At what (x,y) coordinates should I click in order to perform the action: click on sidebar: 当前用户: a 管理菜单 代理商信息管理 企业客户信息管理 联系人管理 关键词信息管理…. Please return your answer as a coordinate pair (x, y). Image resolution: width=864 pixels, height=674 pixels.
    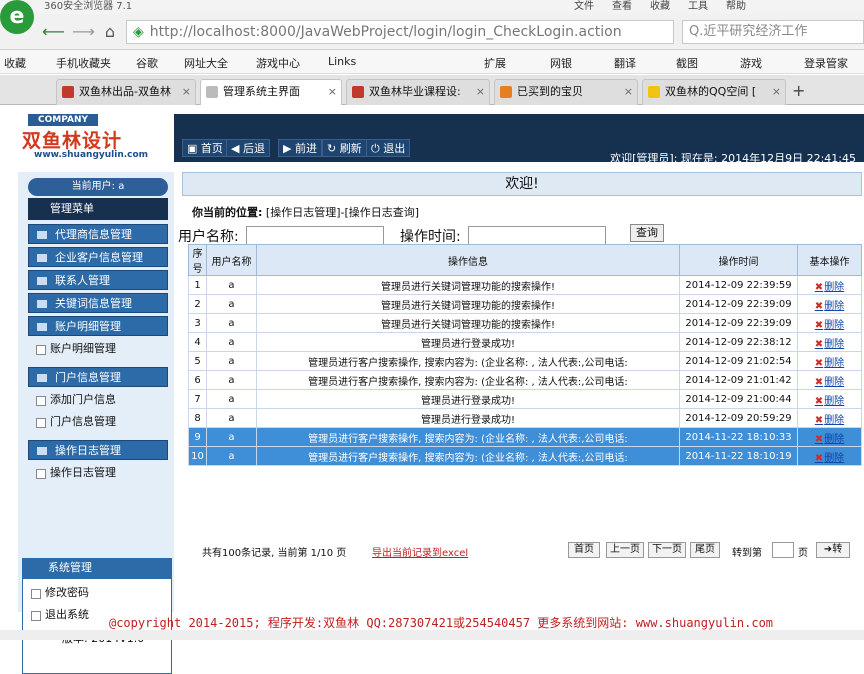
    Looking at the image, I should click on (96, 423).